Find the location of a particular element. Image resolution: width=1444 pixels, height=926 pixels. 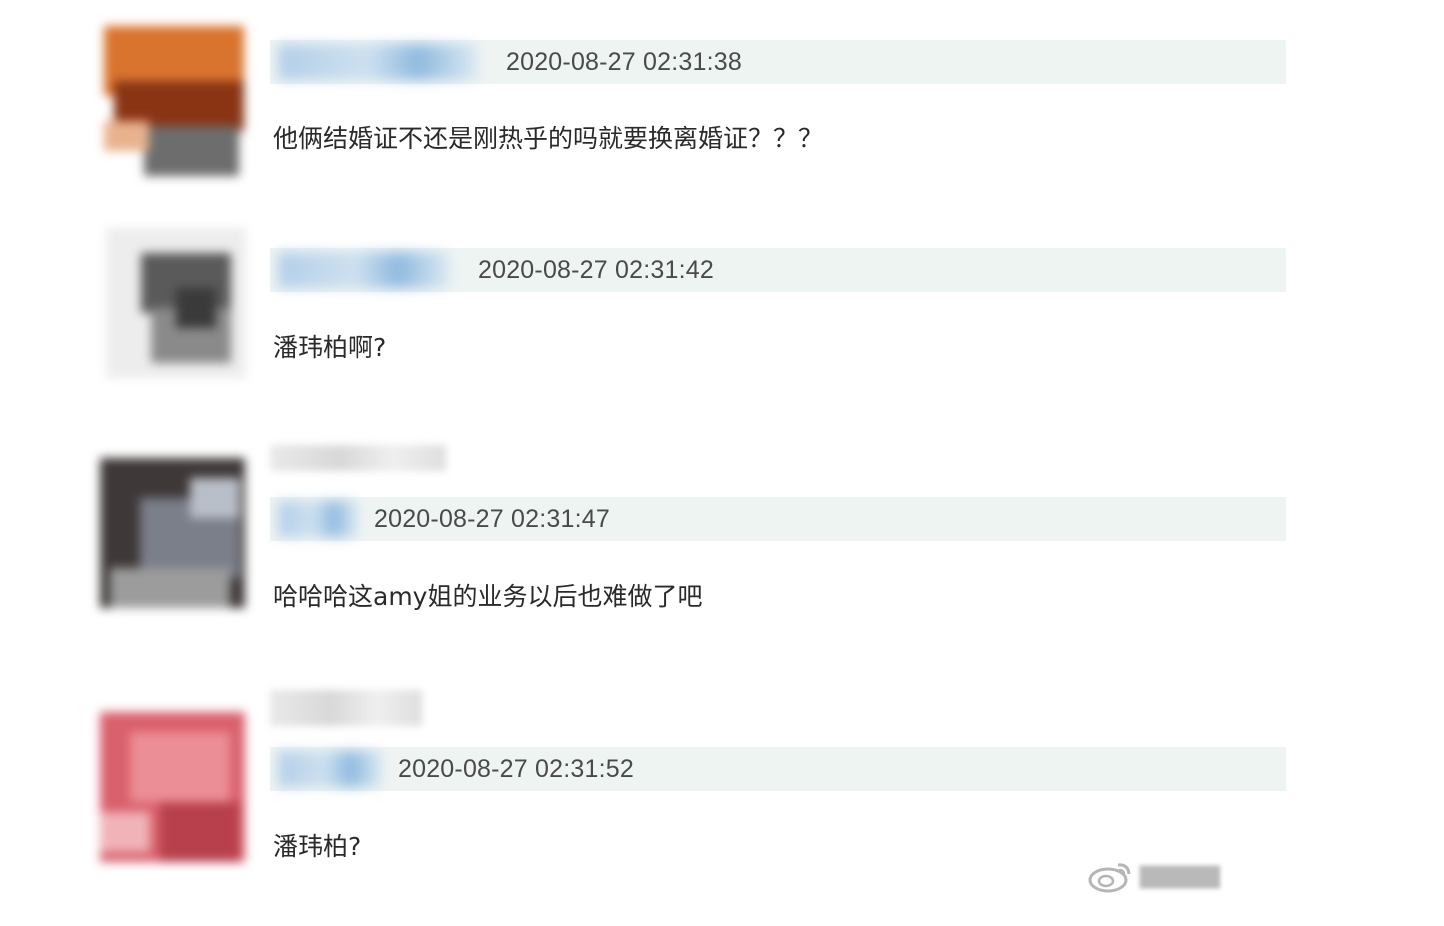

watermark: ▆▆▆▆ is located at coordinates (1183, 876).